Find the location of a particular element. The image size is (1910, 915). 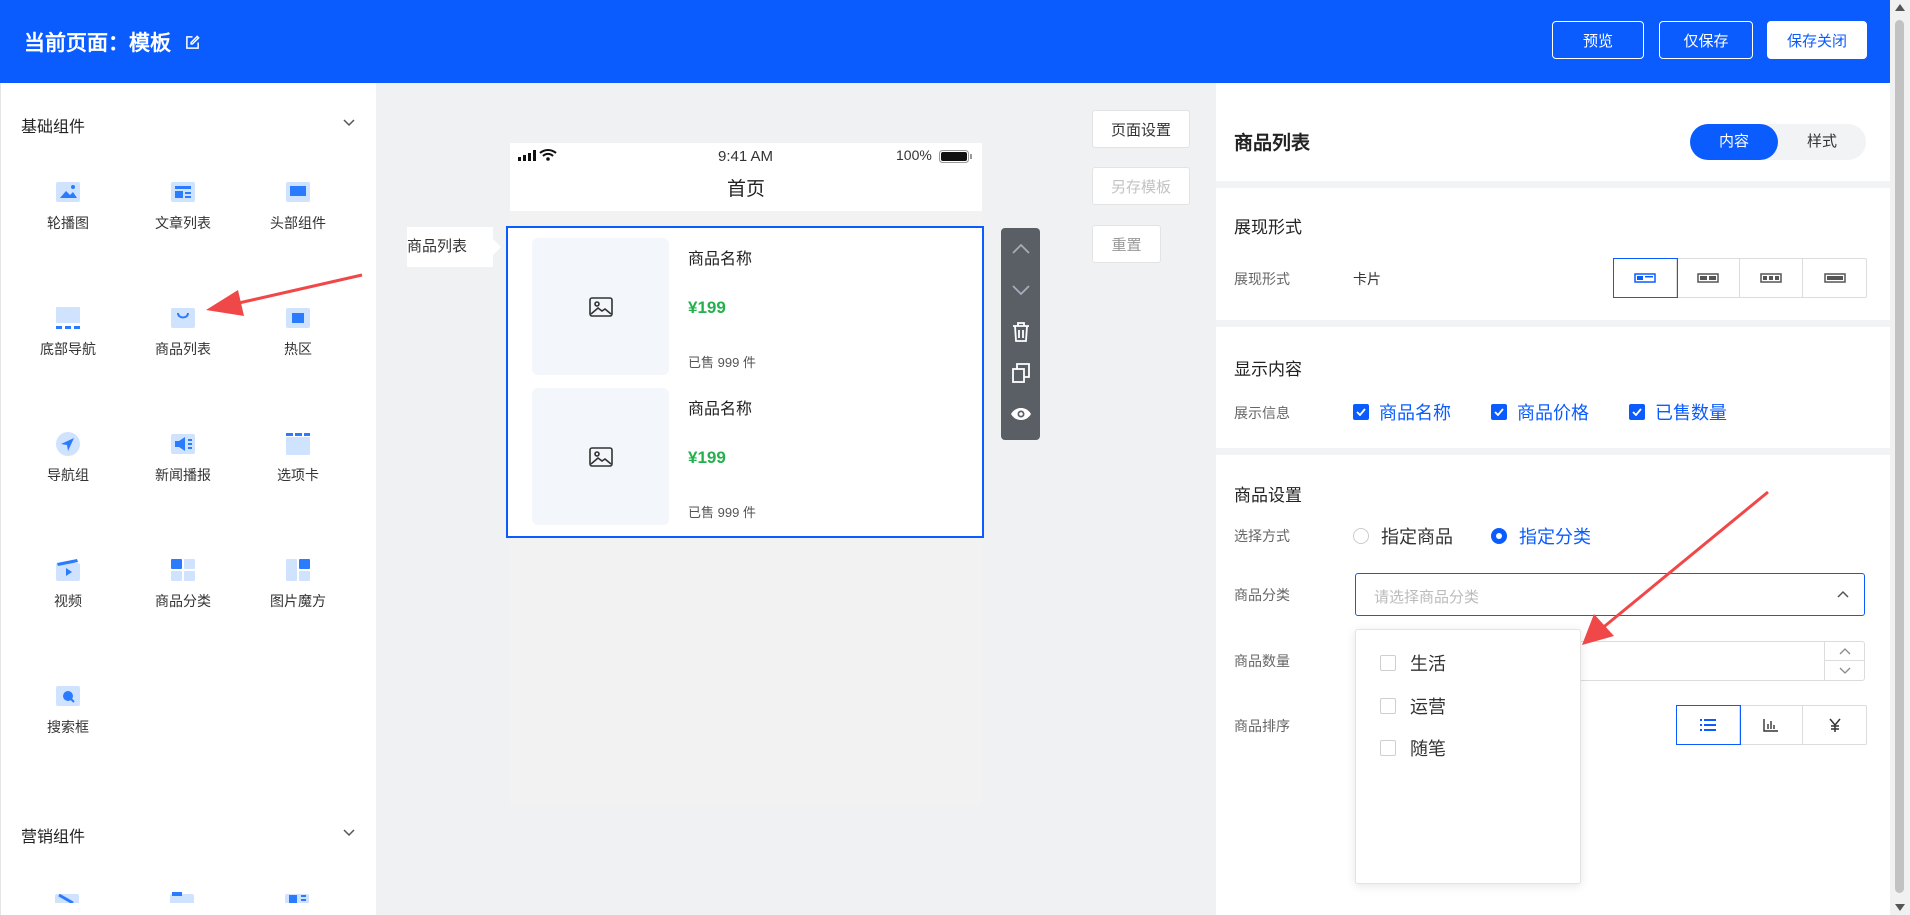

layout-three-column-icon is located at coordinates (1771, 278).